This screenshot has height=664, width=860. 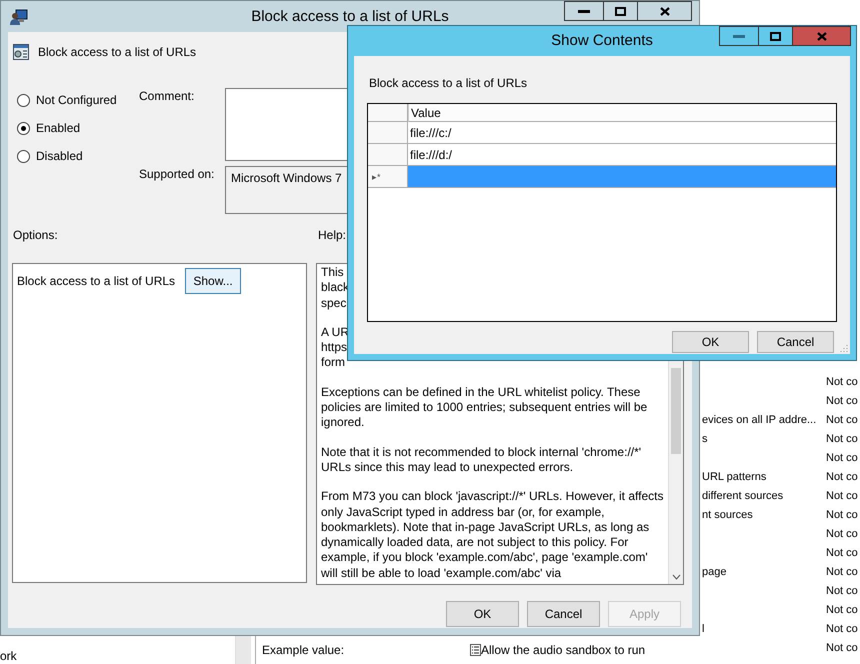 What do you see at coordinates (96, 280) in the screenshot?
I see `option-label: Block access to a list of URLs` at bounding box center [96, 280].